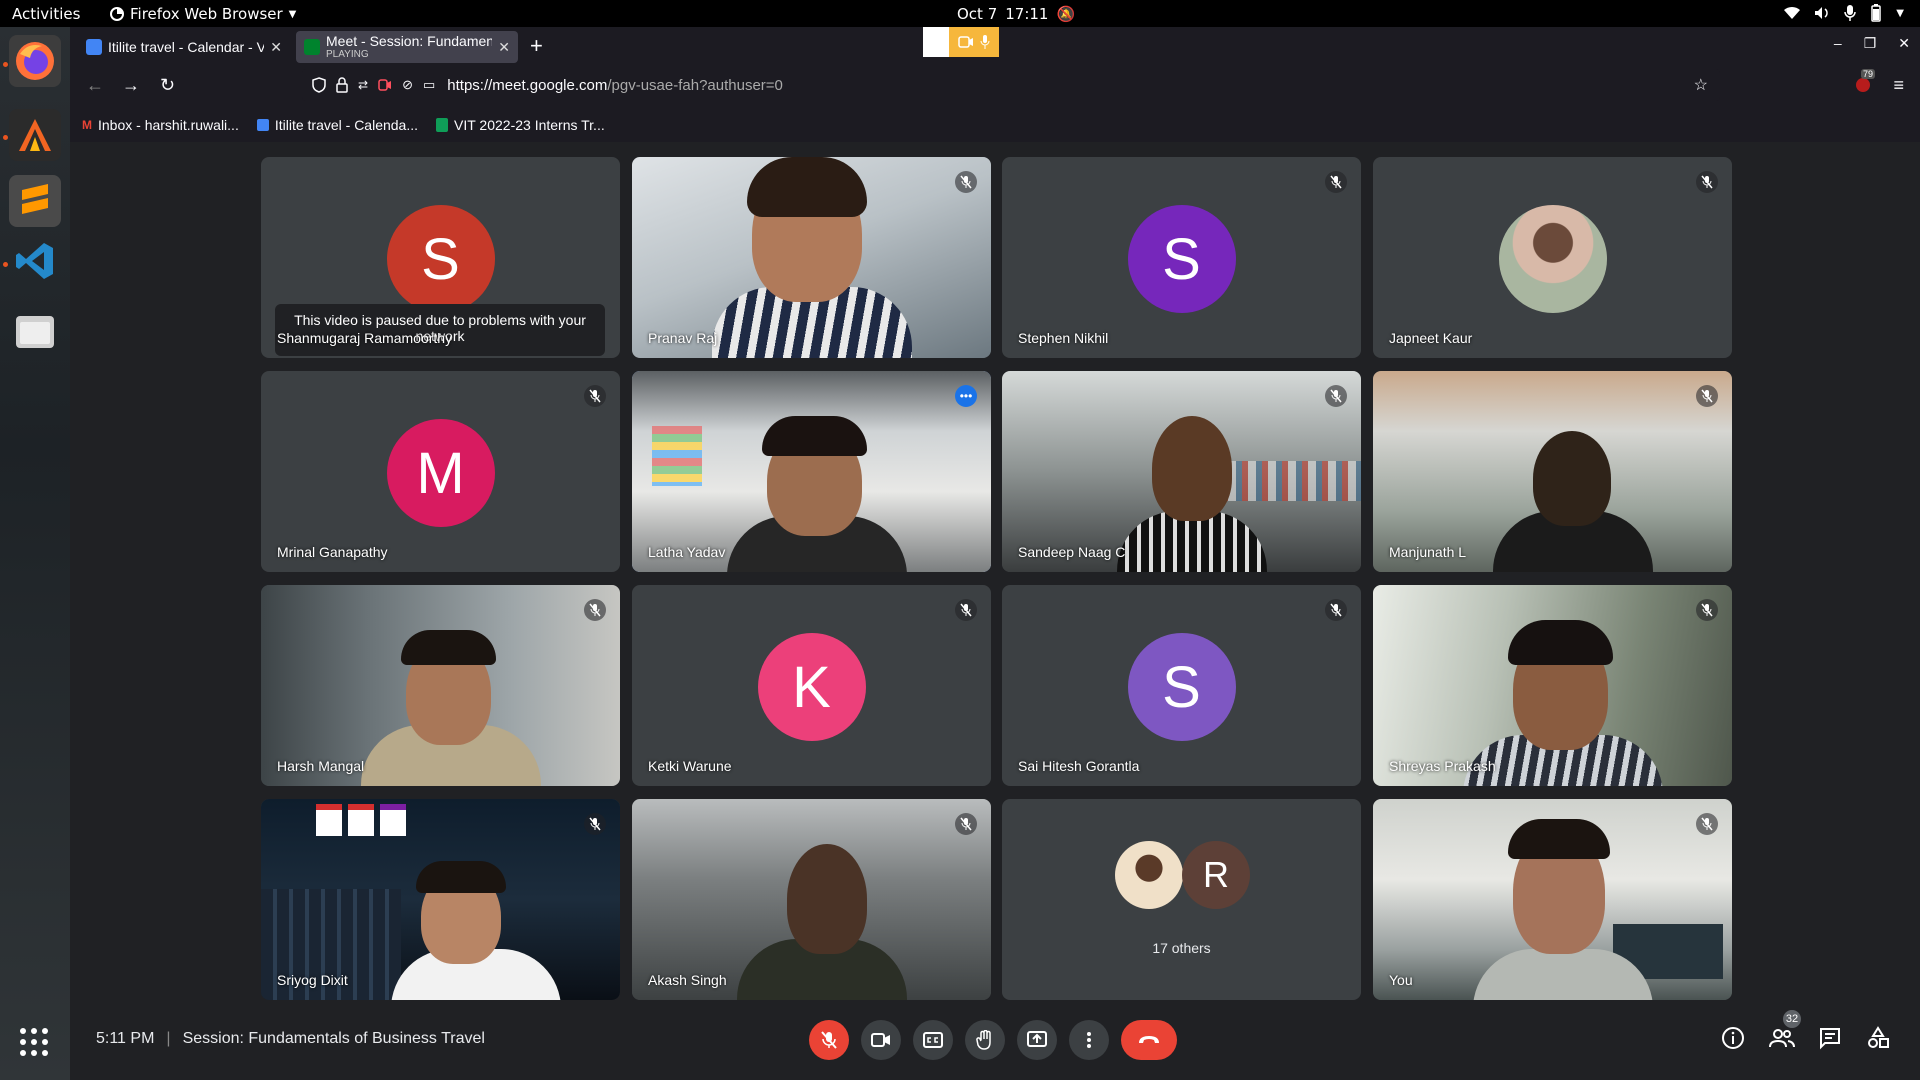 The height and width of the screenshot is (1080, 1920). What do you see at coordinates (974, 42) in the screenshot?
I see `sharing-icons` at bounding box center [974, 42].